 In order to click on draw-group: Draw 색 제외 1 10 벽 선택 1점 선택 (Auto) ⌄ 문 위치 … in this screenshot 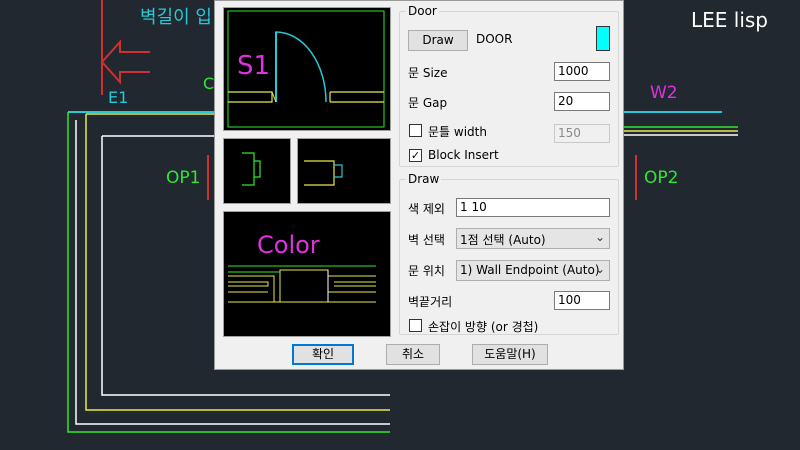, I will do `click(509, 253)`.